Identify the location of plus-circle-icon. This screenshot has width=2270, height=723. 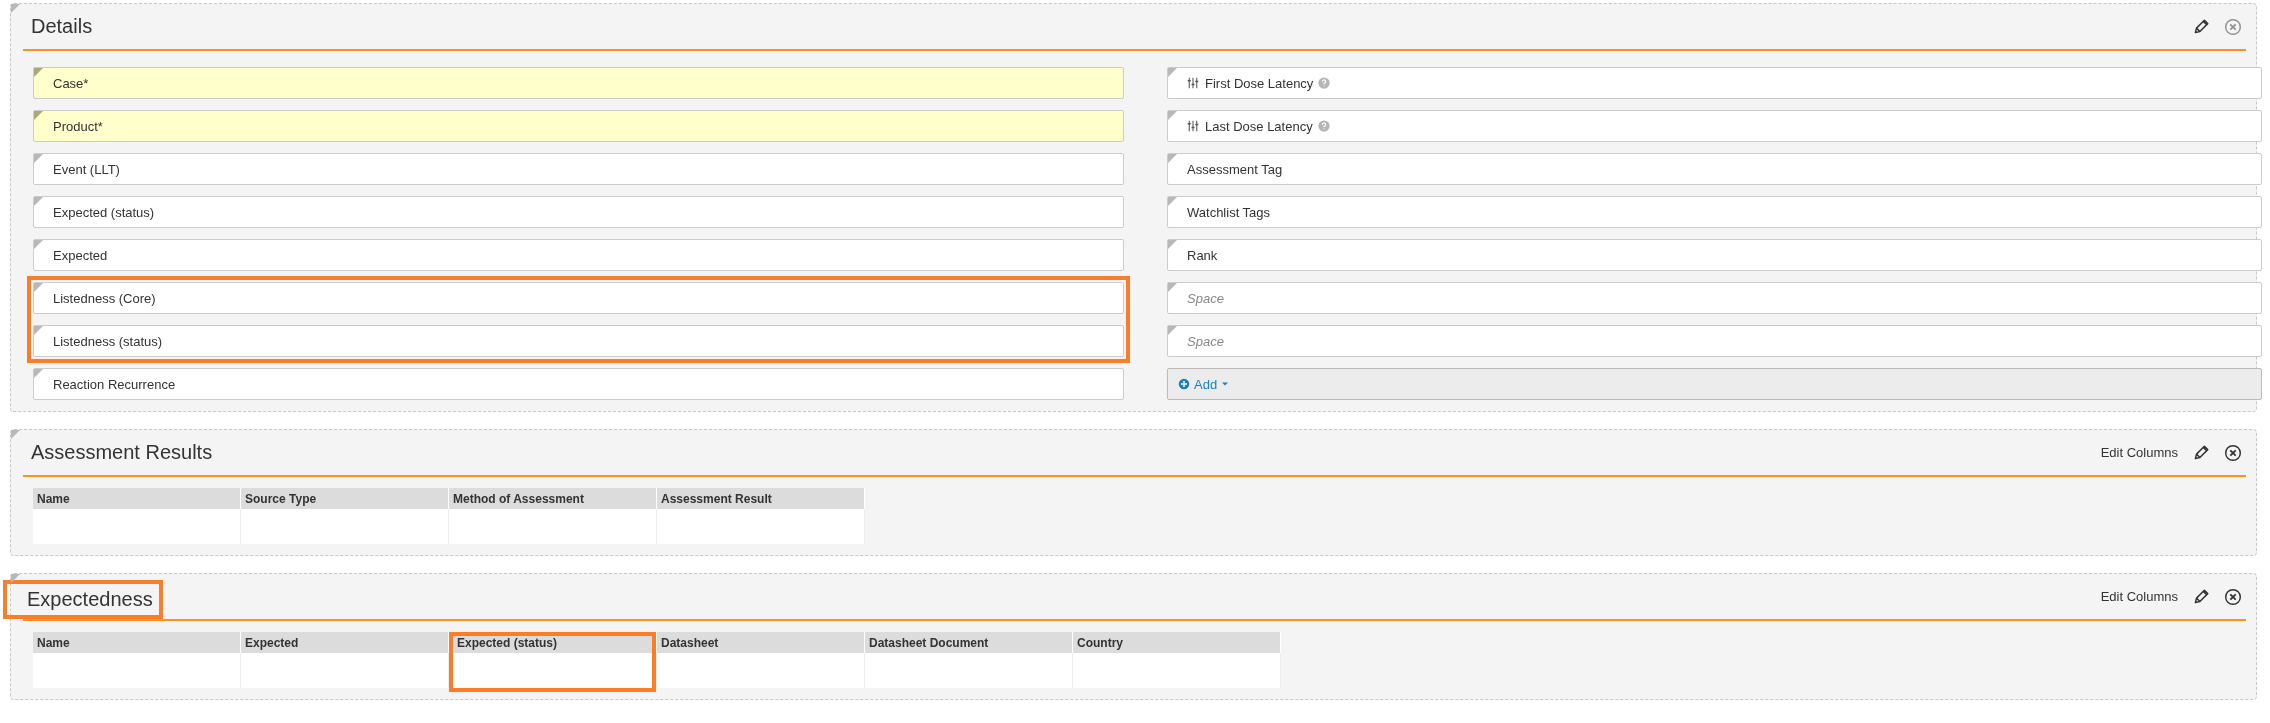
(1184, 384).